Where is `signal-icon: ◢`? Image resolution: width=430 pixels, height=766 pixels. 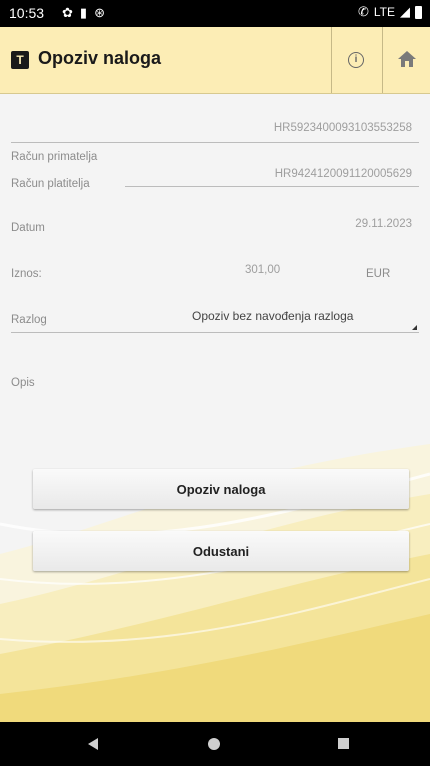
signal-icon: ◢ is located at coordinates (405, 11).